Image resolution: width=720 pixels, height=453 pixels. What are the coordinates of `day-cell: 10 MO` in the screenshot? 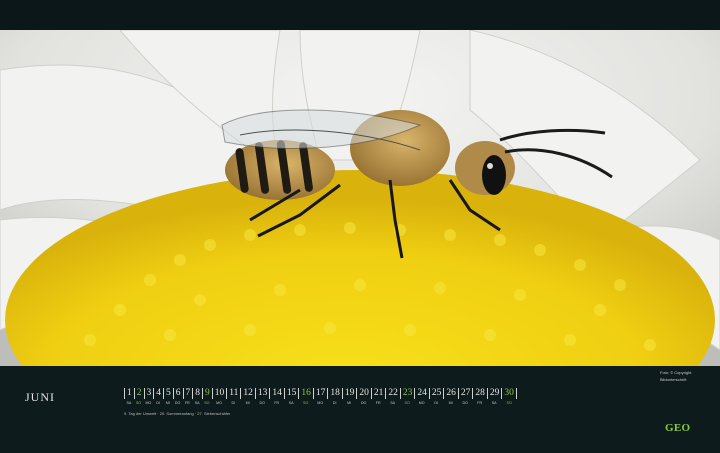 It's located at (219, 397).